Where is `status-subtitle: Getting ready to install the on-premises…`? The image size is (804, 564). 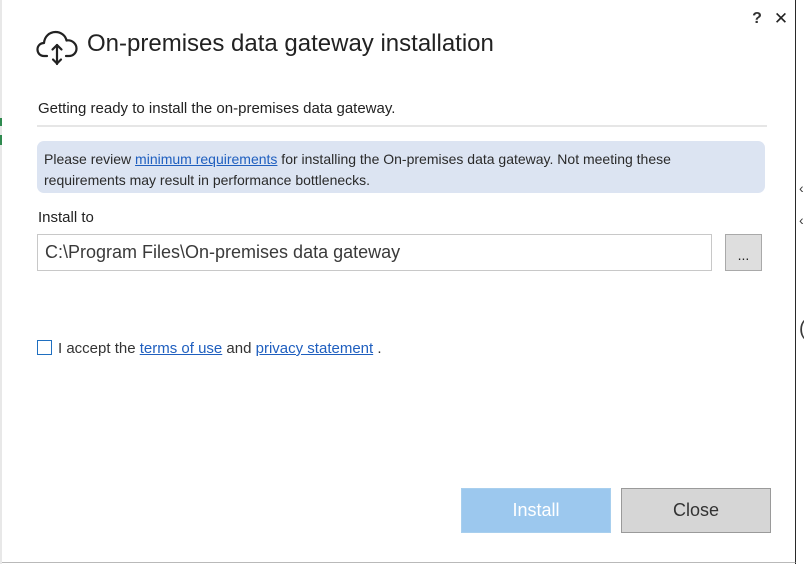
status-subtitle: Getting ready to install the on-premises… is located at coordinates (217, 108).